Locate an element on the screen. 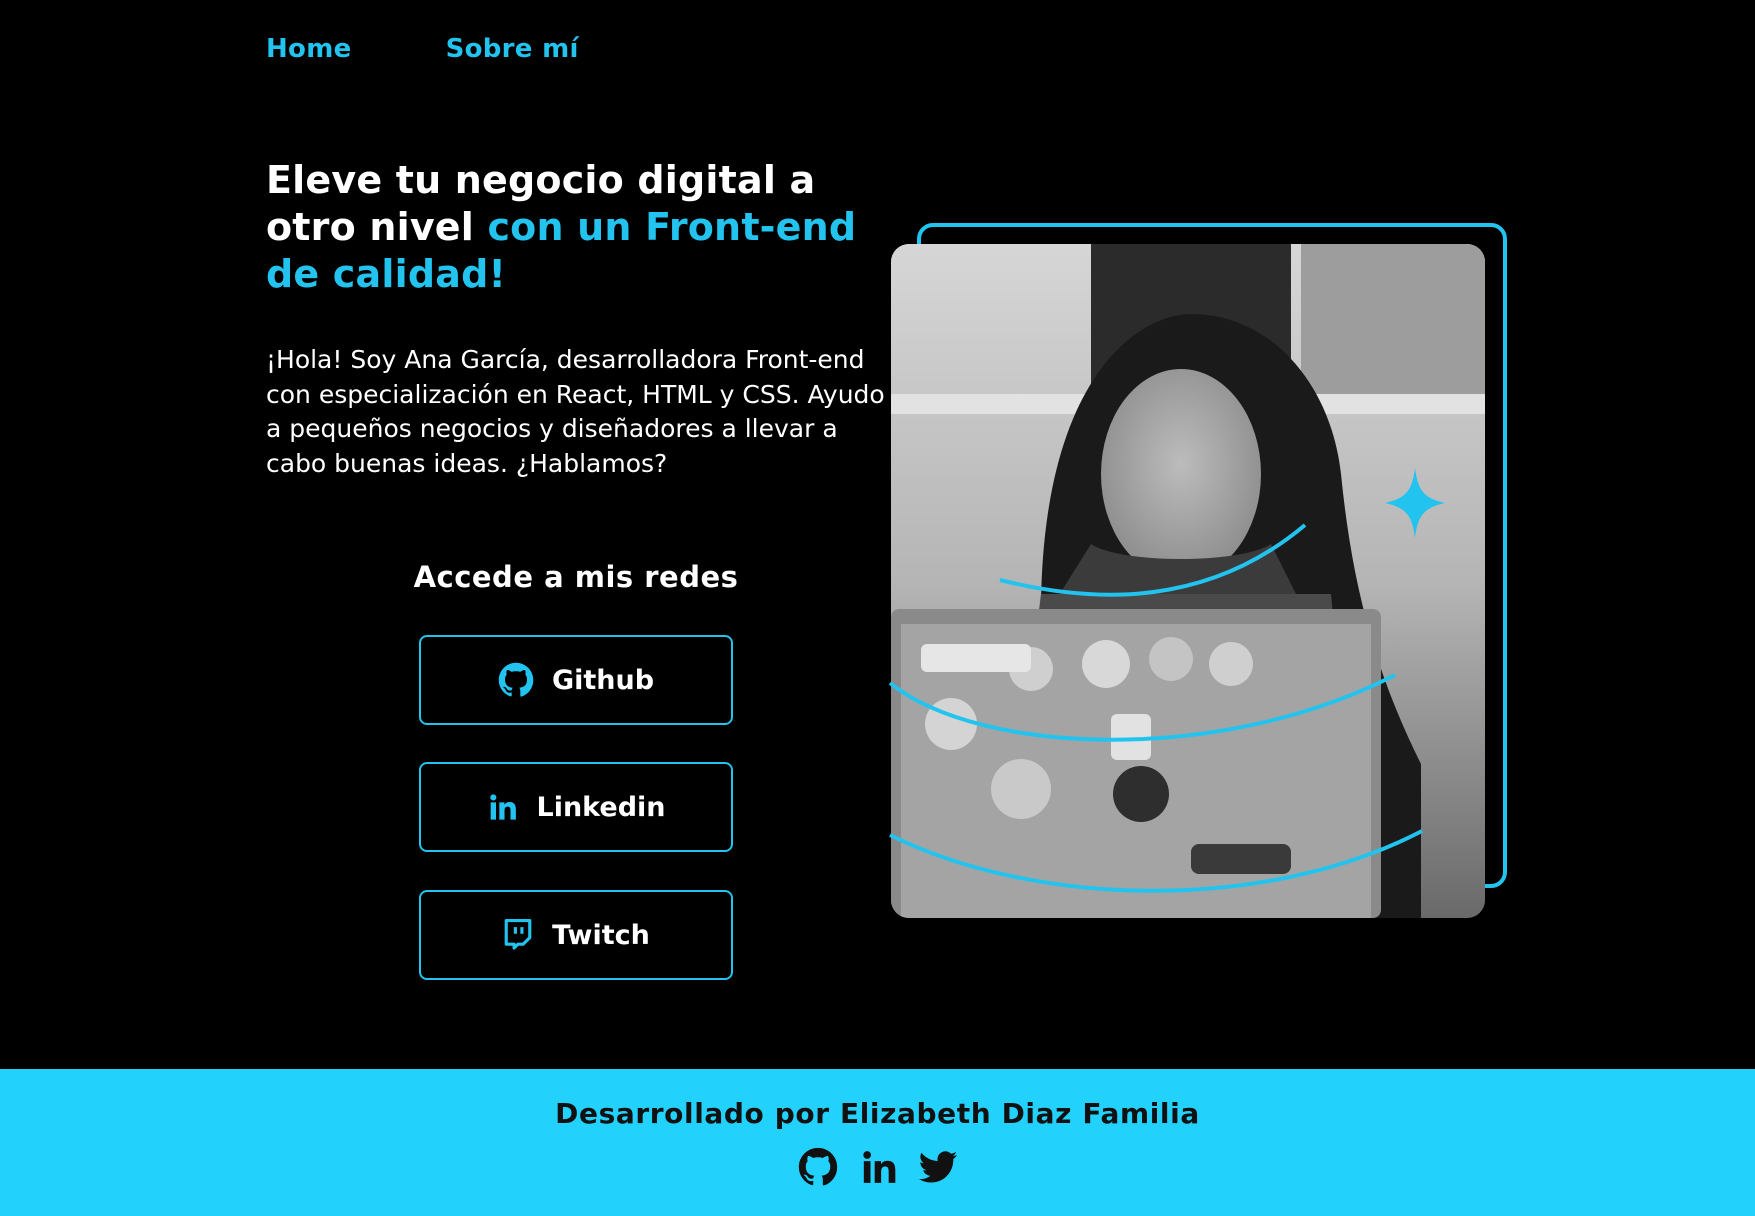 This screenshot has height=1216, width=1755. sparkle-icon is located at coordinates (1415, 503).